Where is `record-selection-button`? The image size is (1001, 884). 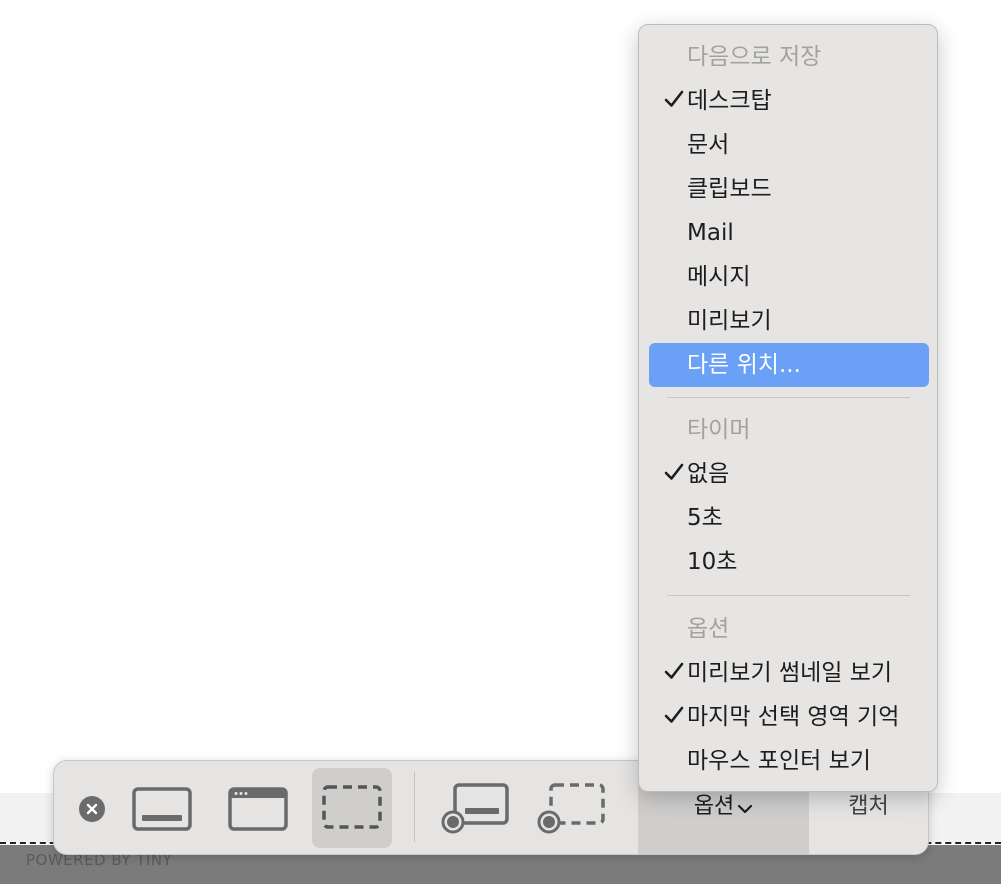
record-selection-button is located at coordinates (571, 808).